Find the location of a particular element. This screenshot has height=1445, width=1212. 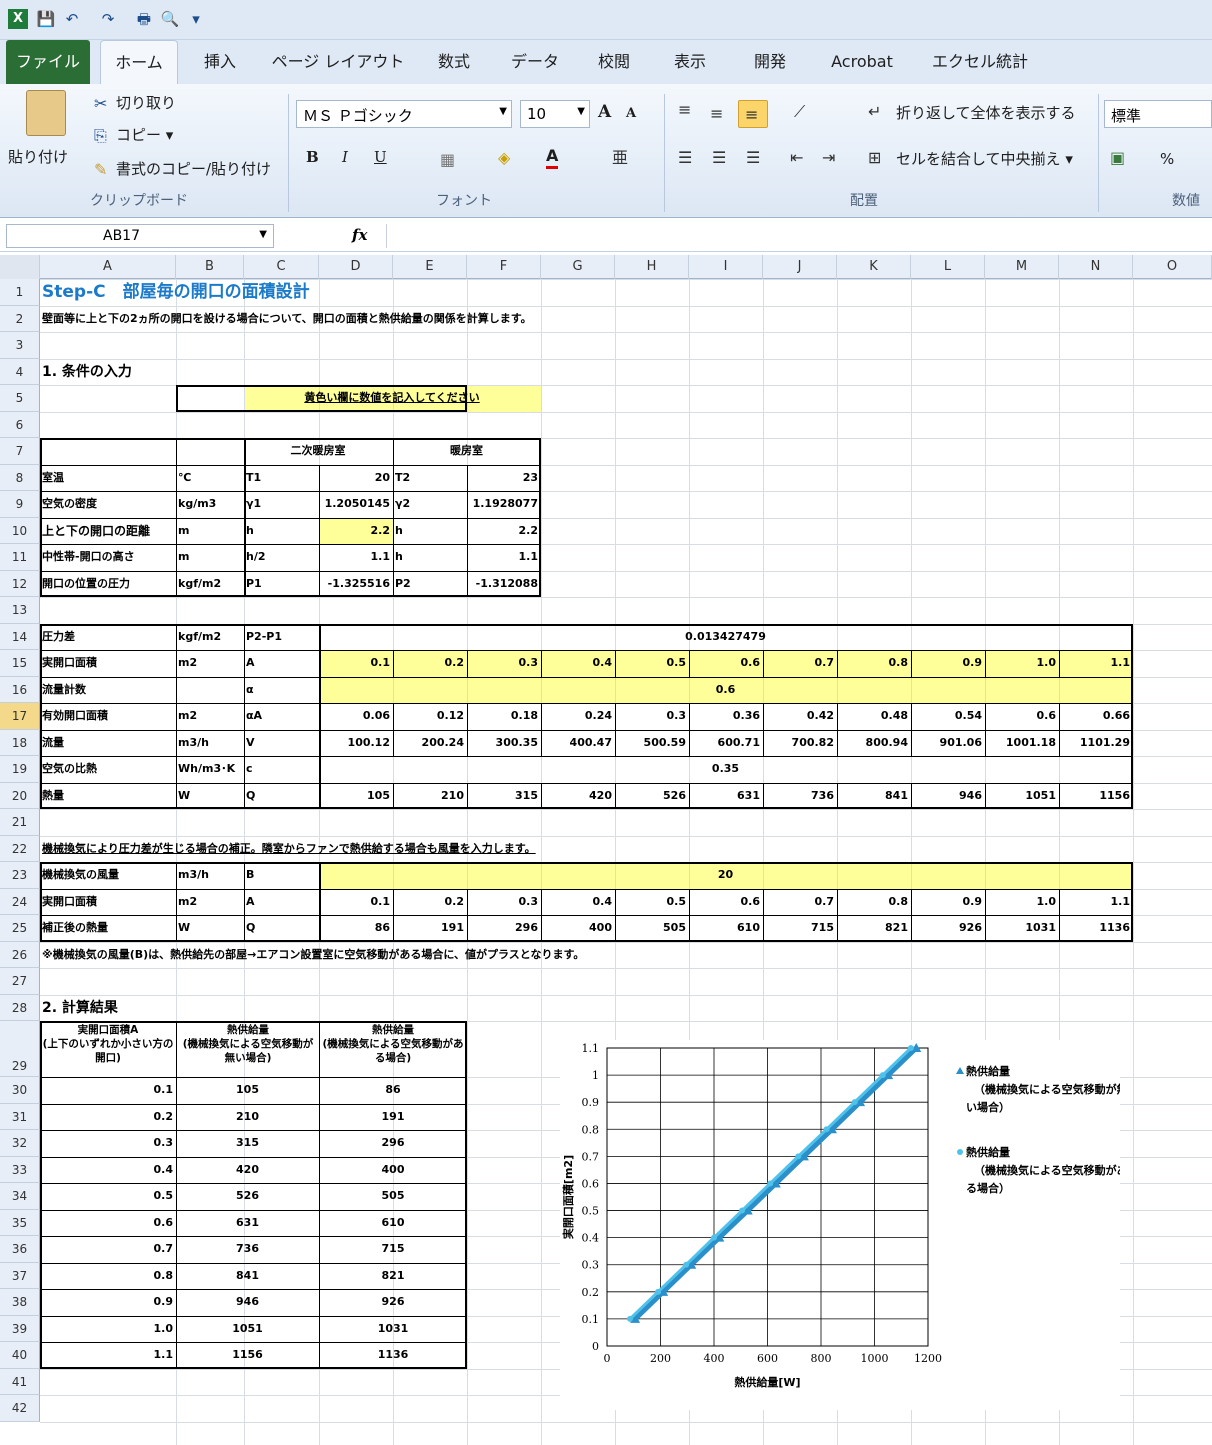

result-area: 0.8 is located at coordinates (108, 1276).